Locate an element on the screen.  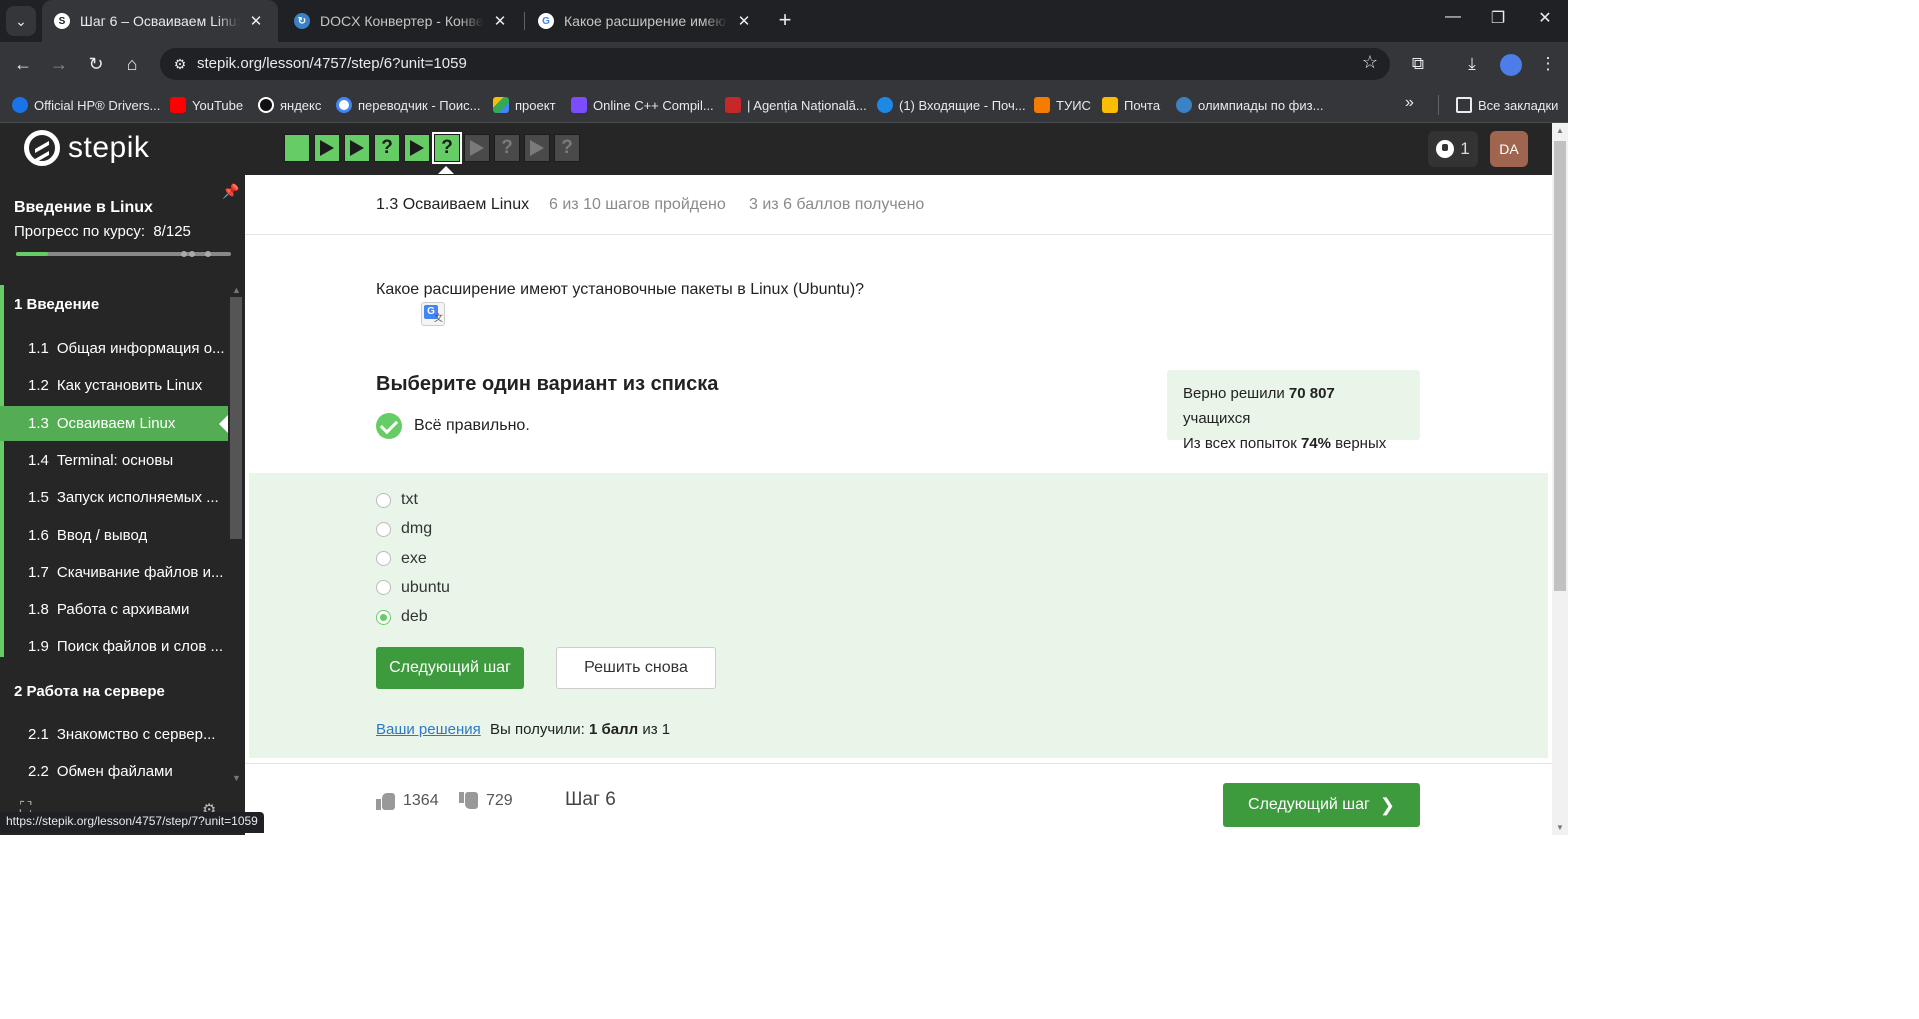
sidebar-lesson-1-2: 1.2 Как установить Linux is located at coordinates (114, 385).